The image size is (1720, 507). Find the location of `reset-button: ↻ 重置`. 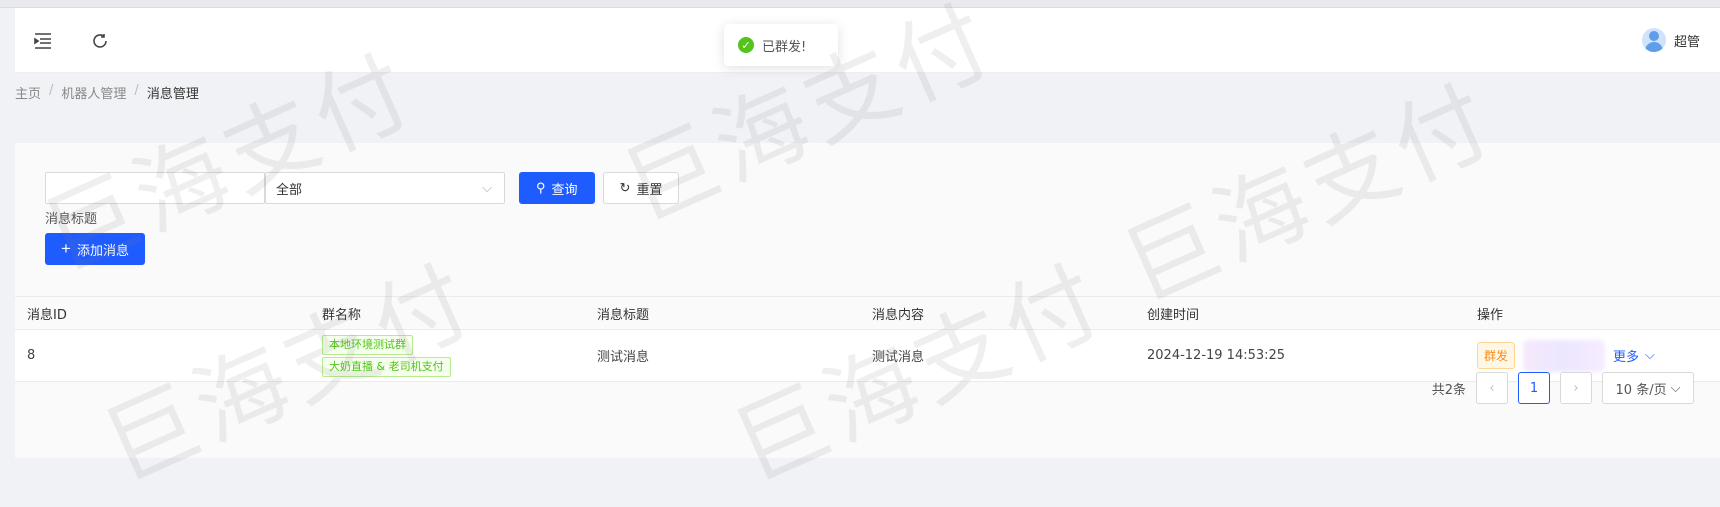

reset-button: ↻ 重置 is located at coordinates (641, 188).